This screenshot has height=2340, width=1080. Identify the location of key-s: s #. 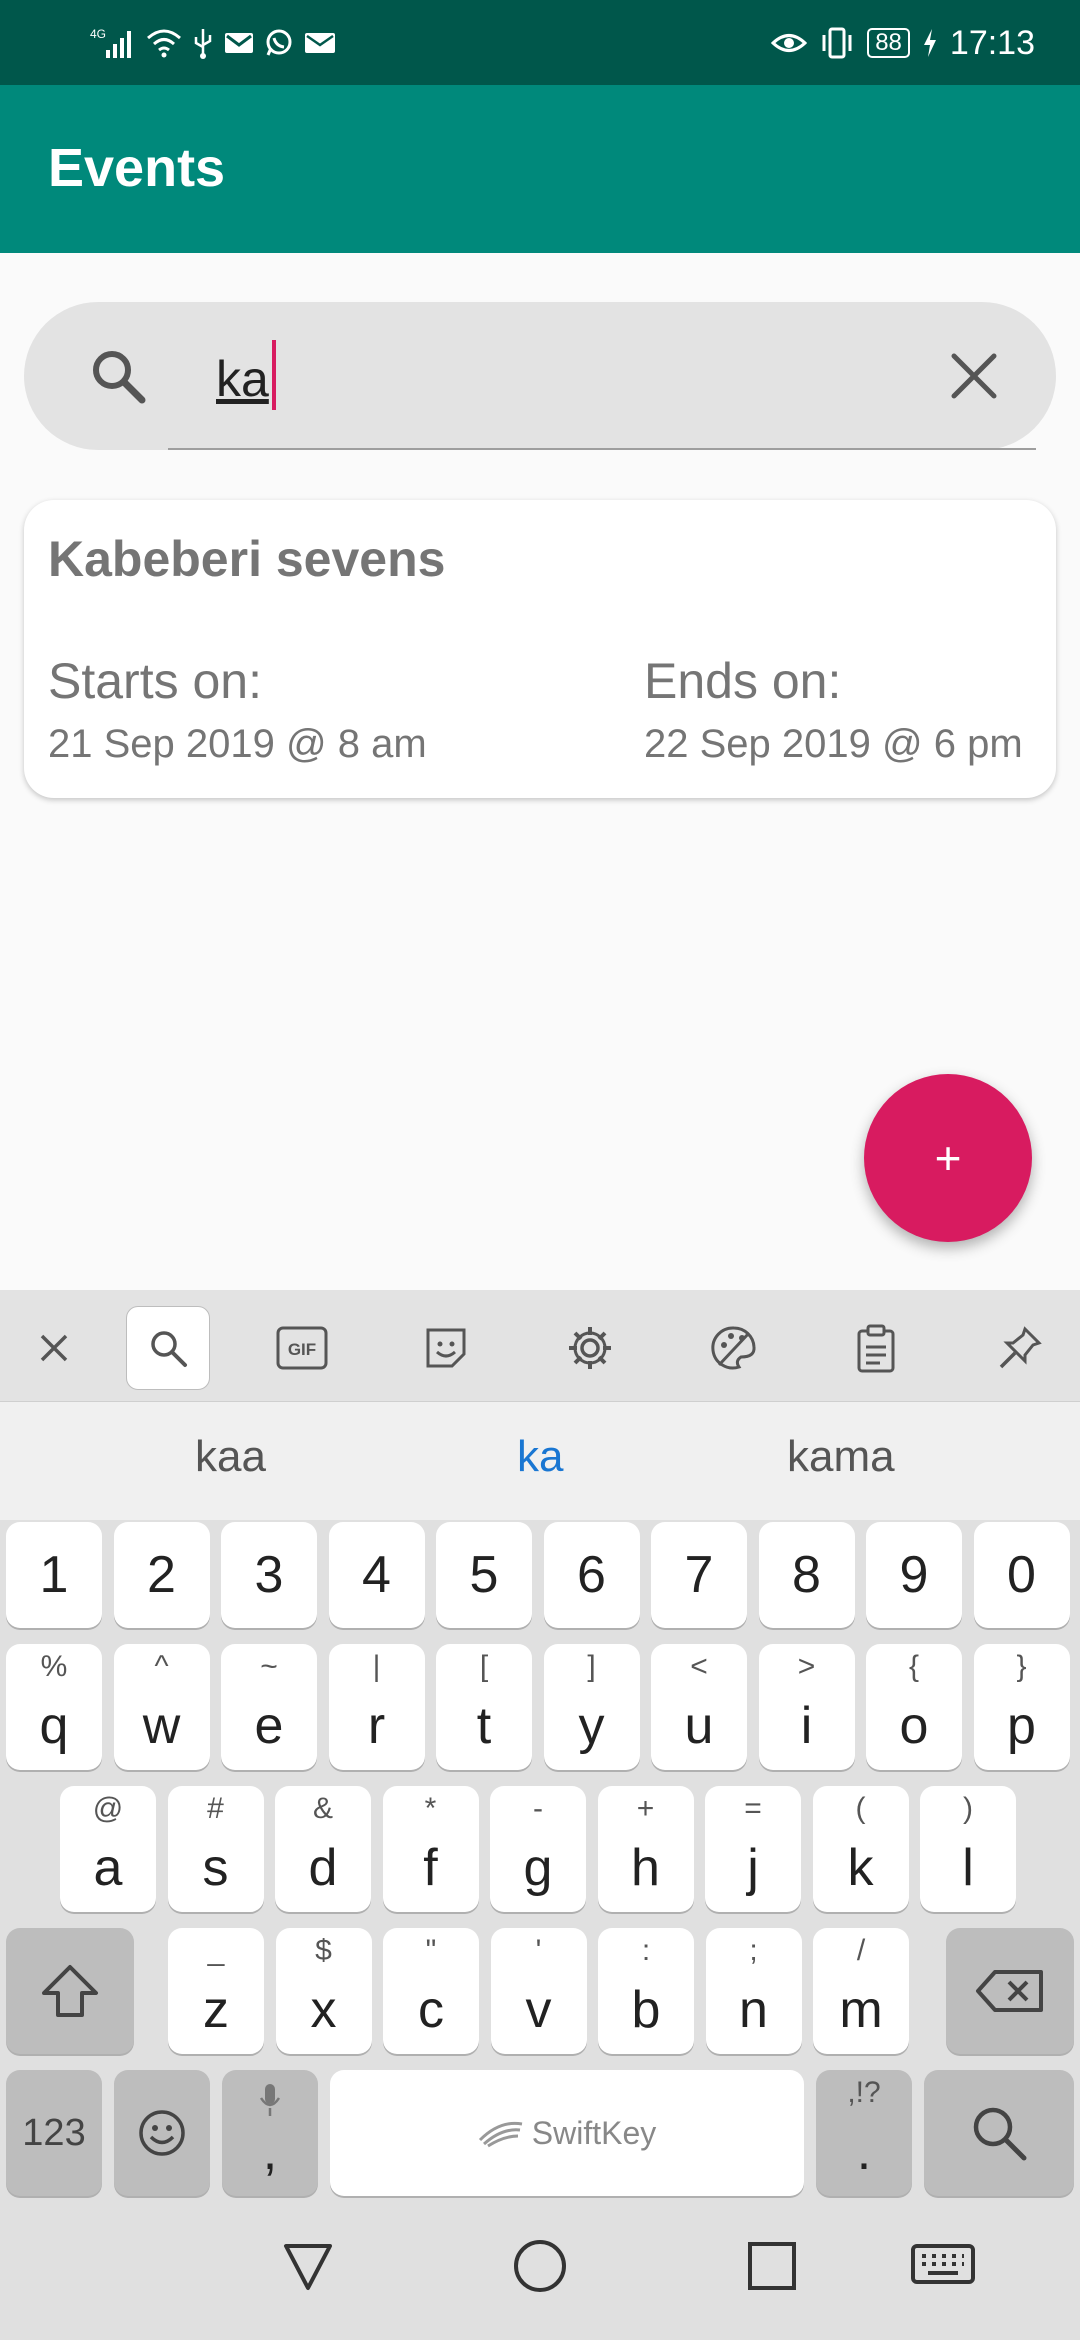
(215, 1849).